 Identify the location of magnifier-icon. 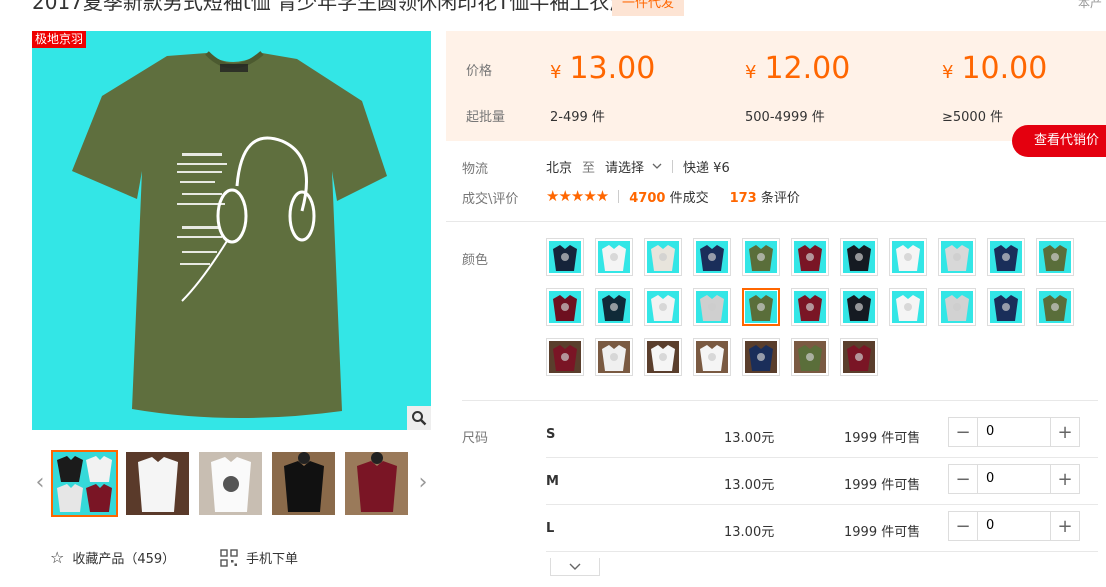
(419, 418).